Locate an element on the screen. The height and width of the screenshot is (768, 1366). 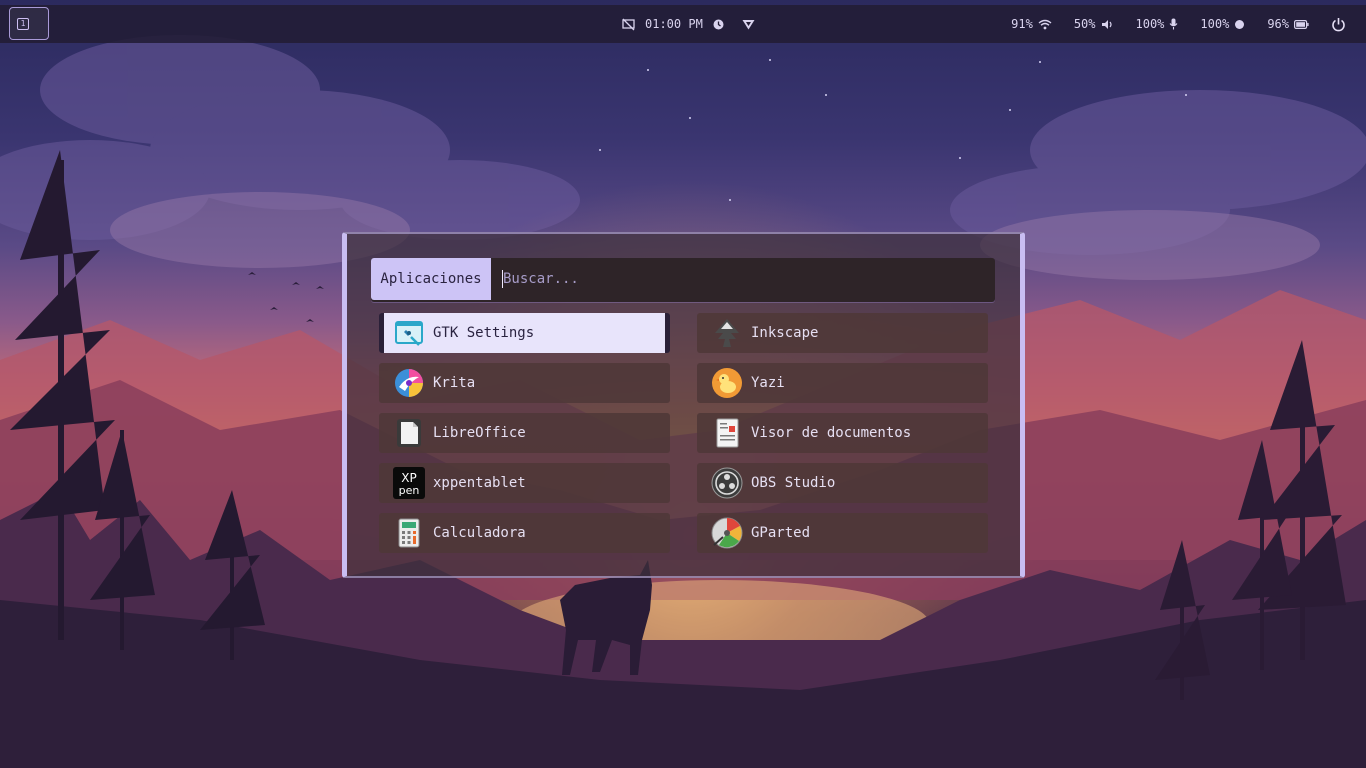
text-caret is located at coordinates (502, 279).